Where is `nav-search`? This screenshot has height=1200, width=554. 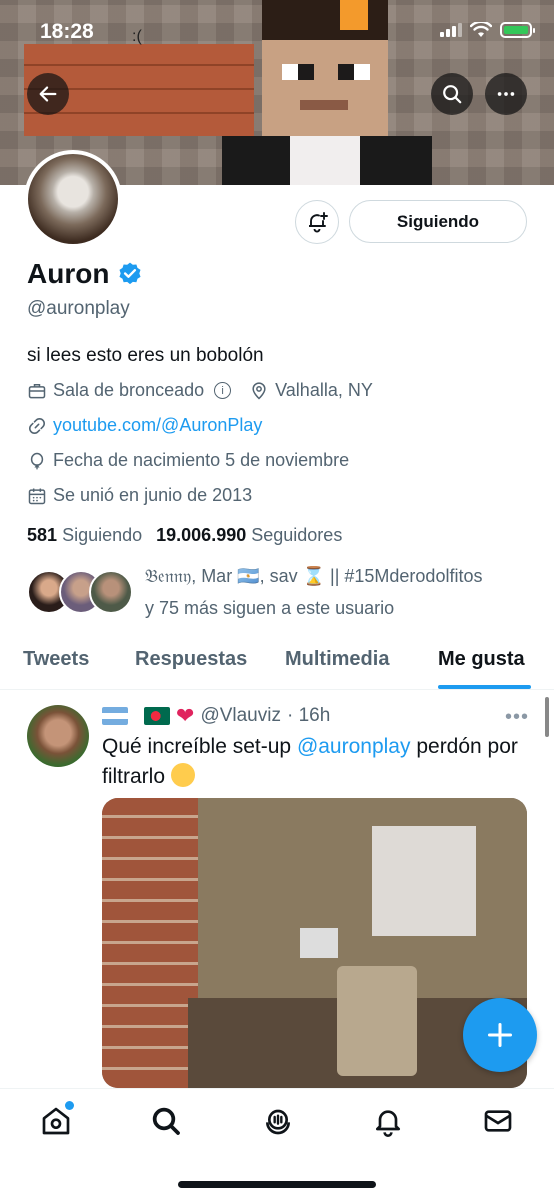 nav-search is located at coordinates (166, 1121).